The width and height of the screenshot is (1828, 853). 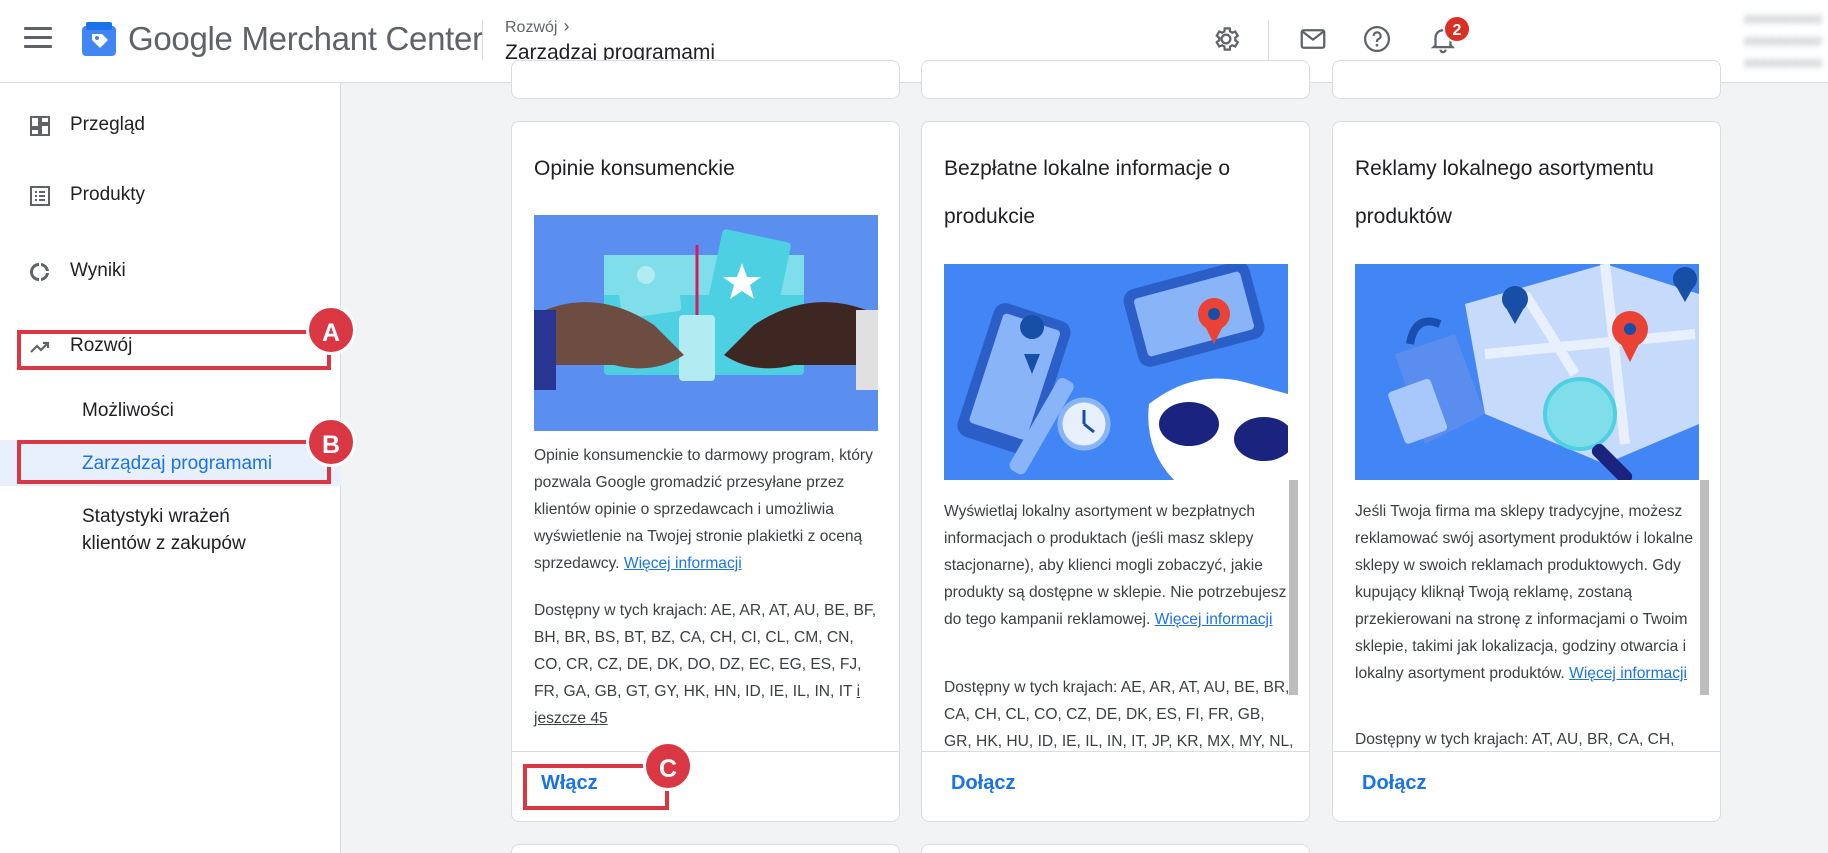 What do you see at coordinates (170, 125) in the screenshot?
I see `sidebar-item-overview: Przegląd` at bounding box center [170, 125].